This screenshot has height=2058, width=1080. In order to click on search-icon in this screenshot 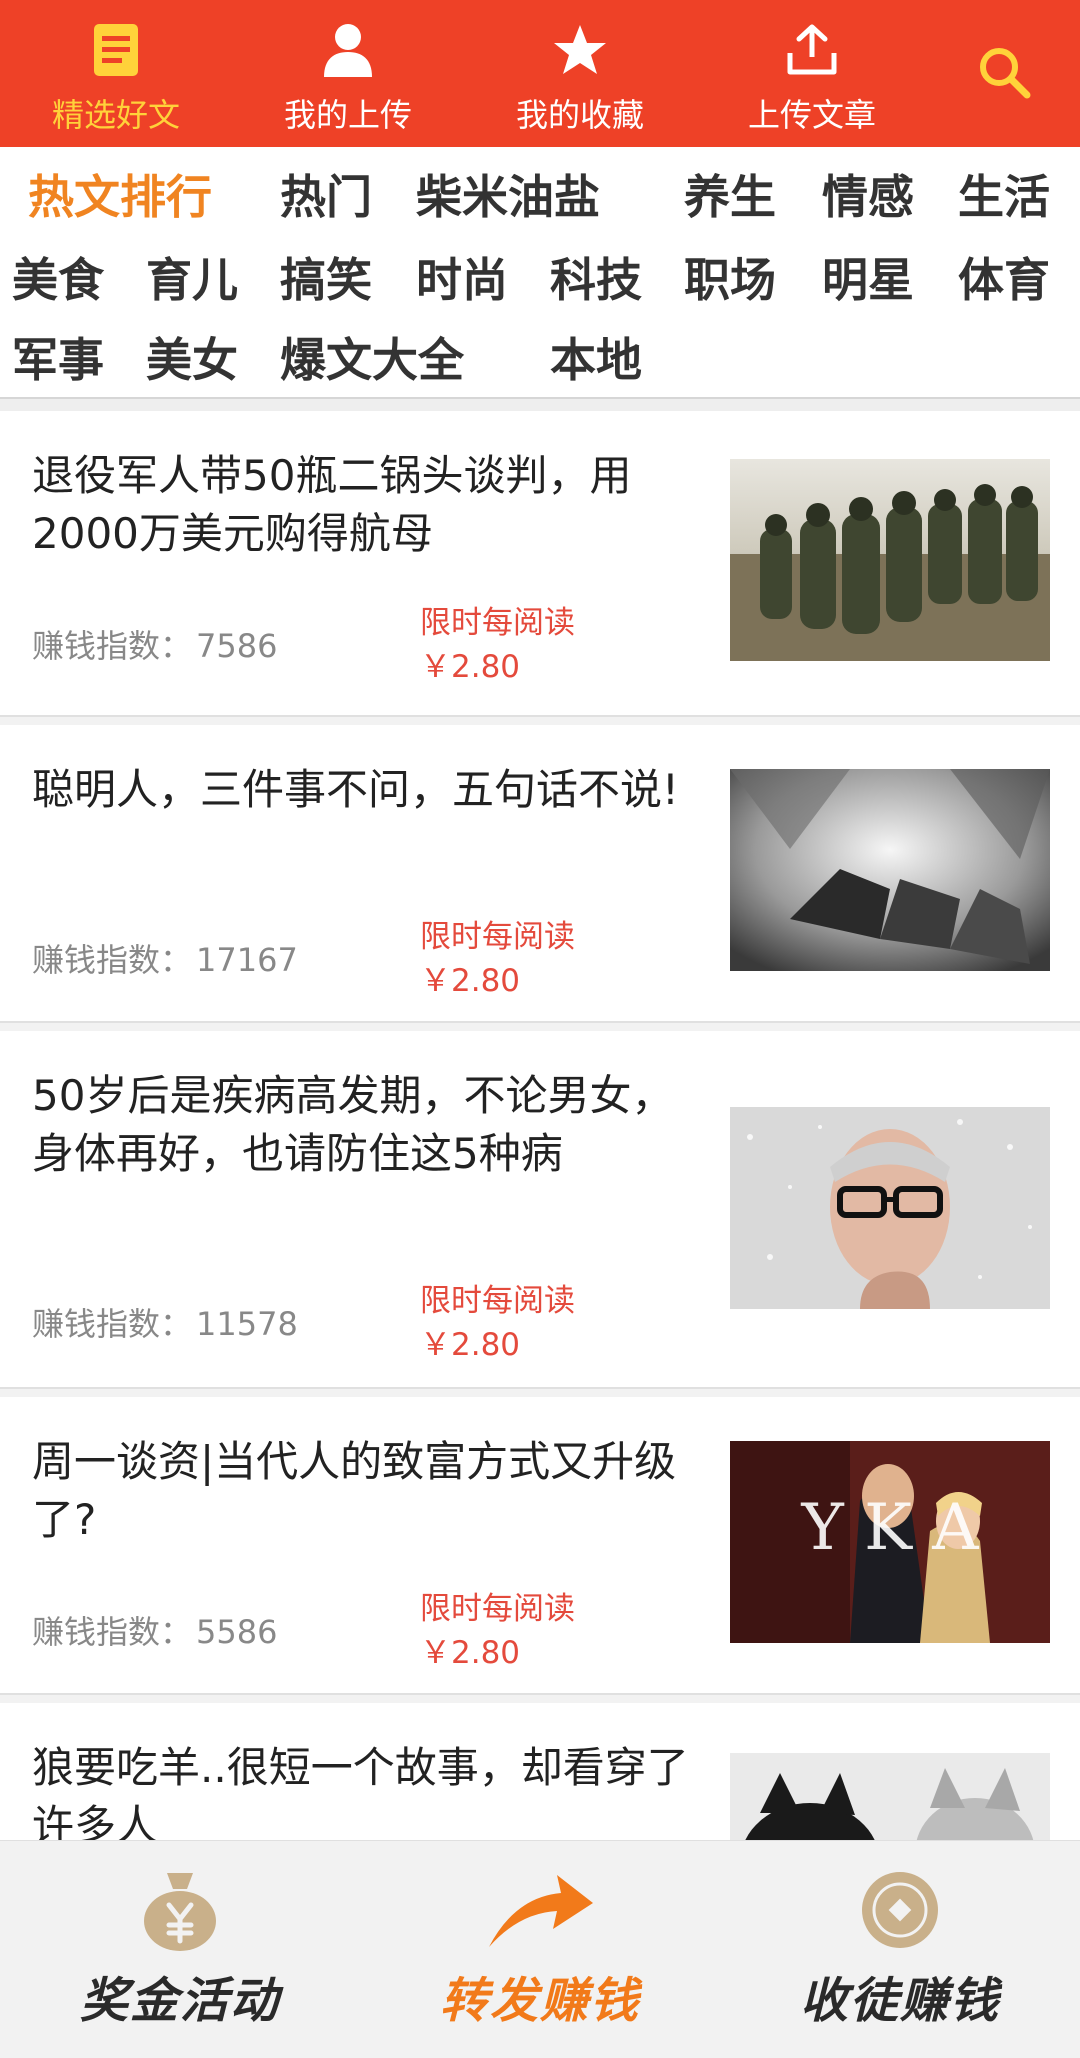, I will do `click(1004, 74)`.